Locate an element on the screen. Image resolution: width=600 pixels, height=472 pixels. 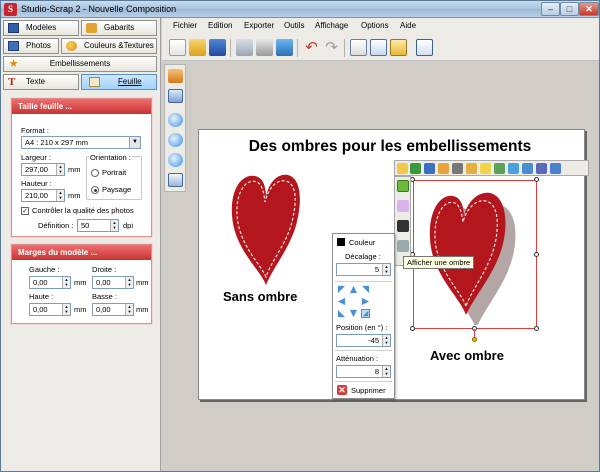
color-icon is located at coordinates (403, 206).